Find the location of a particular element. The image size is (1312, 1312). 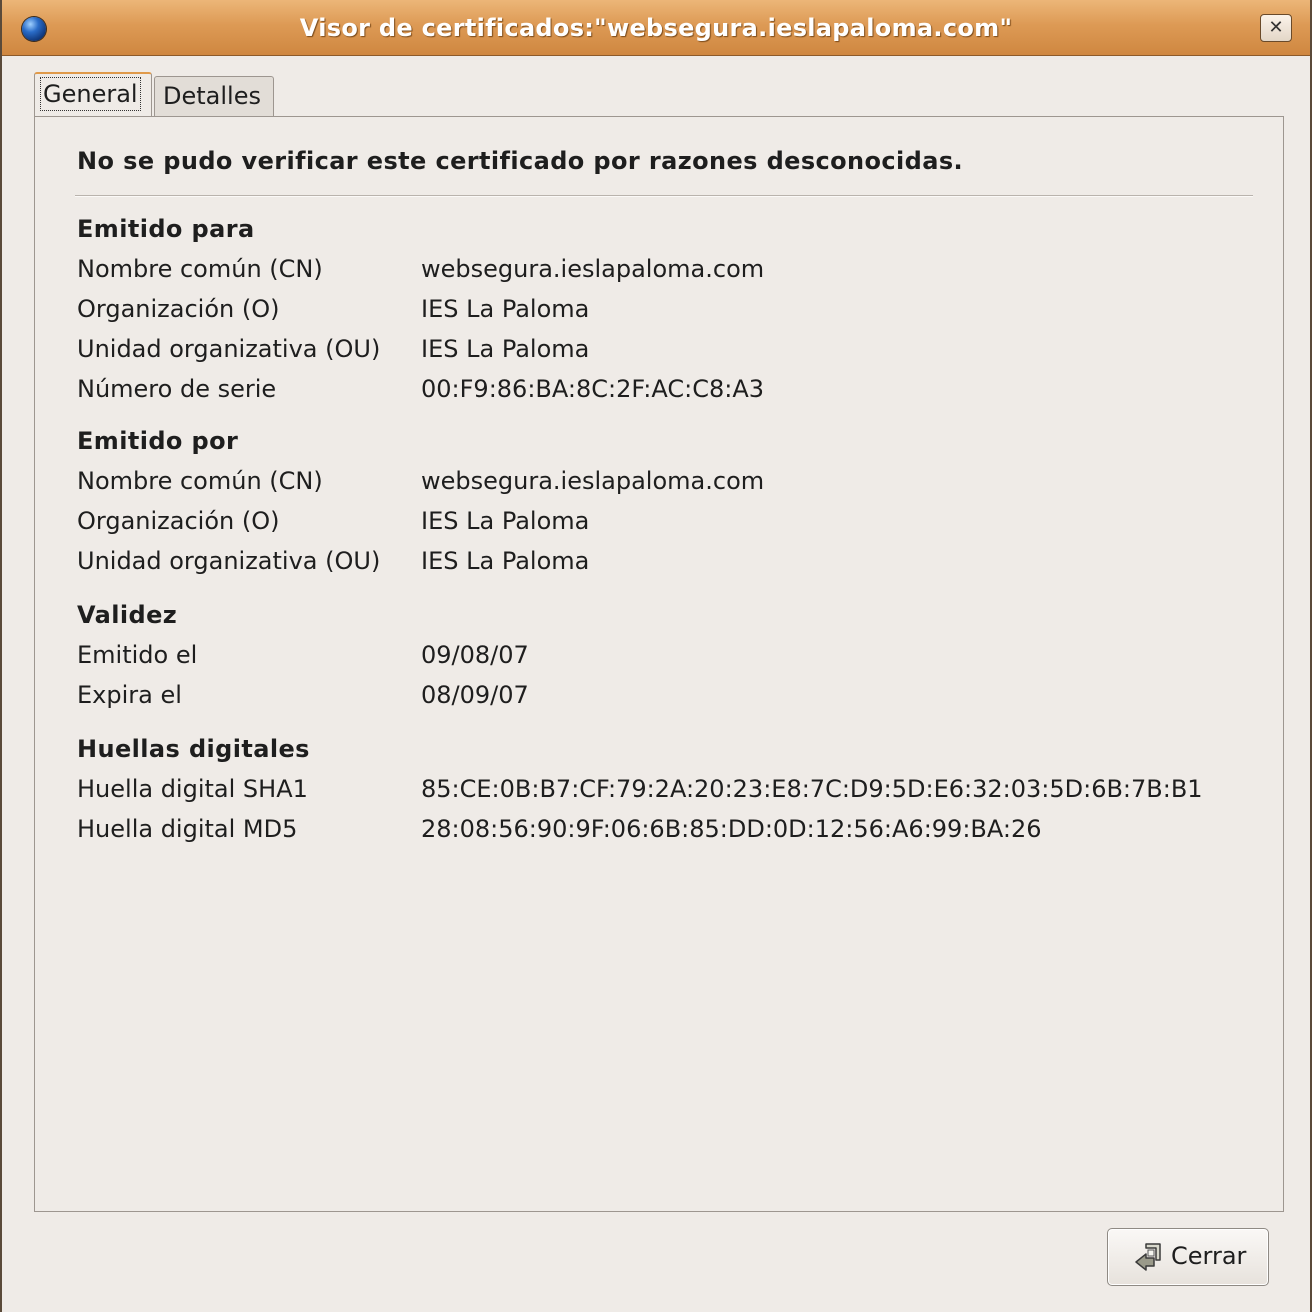

close-door-icon is located at coordinates (1148, 1257).